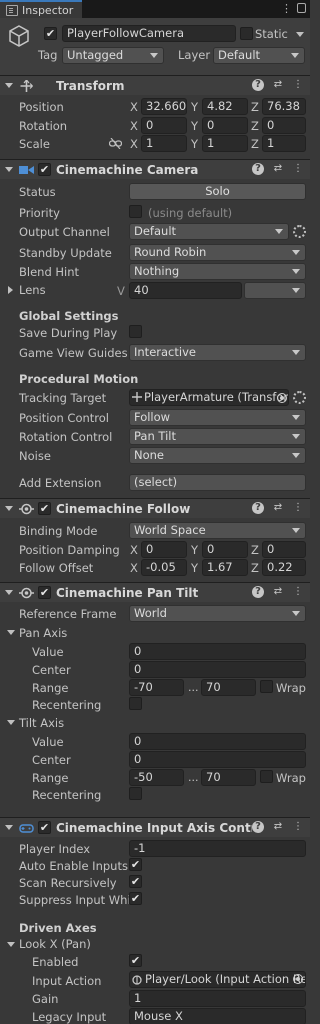  Describe the element at coordinates (135, 881) in the screenshot. I see `scan-recursively-checkbox: ✔` at that location.